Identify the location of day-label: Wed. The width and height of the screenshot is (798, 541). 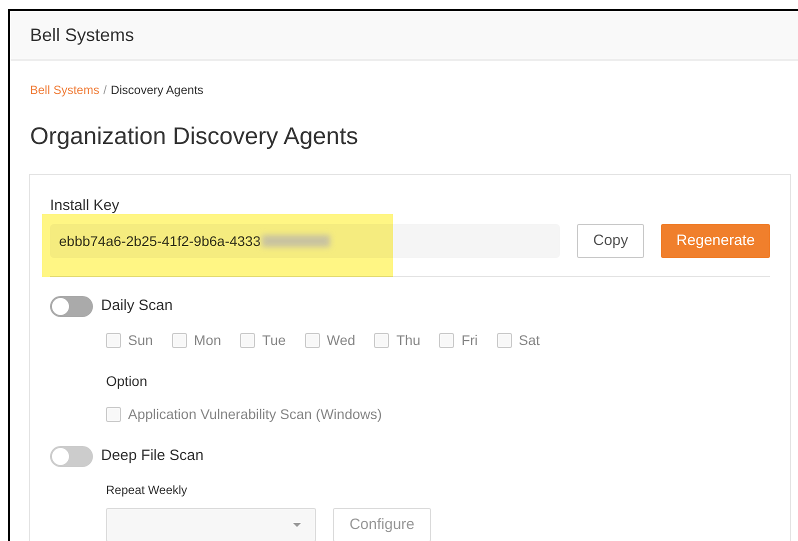
(341, 340).